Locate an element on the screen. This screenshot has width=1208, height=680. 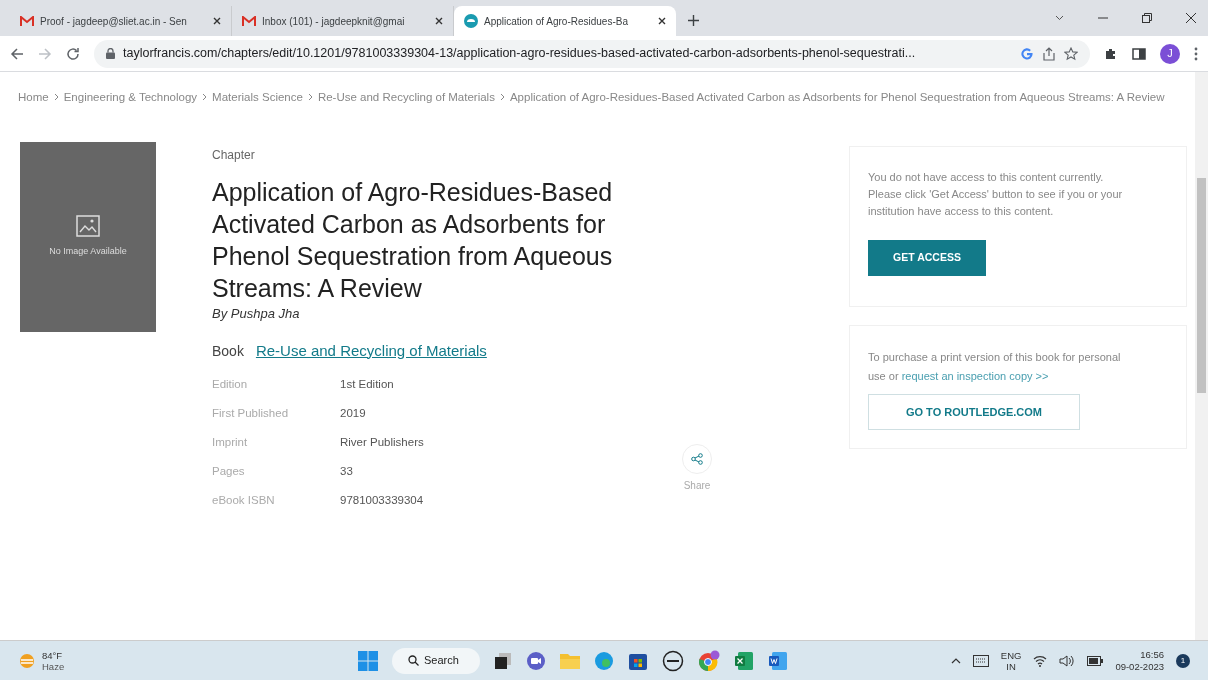
detail-value: River Publishers is located at coordinates (382, 442).